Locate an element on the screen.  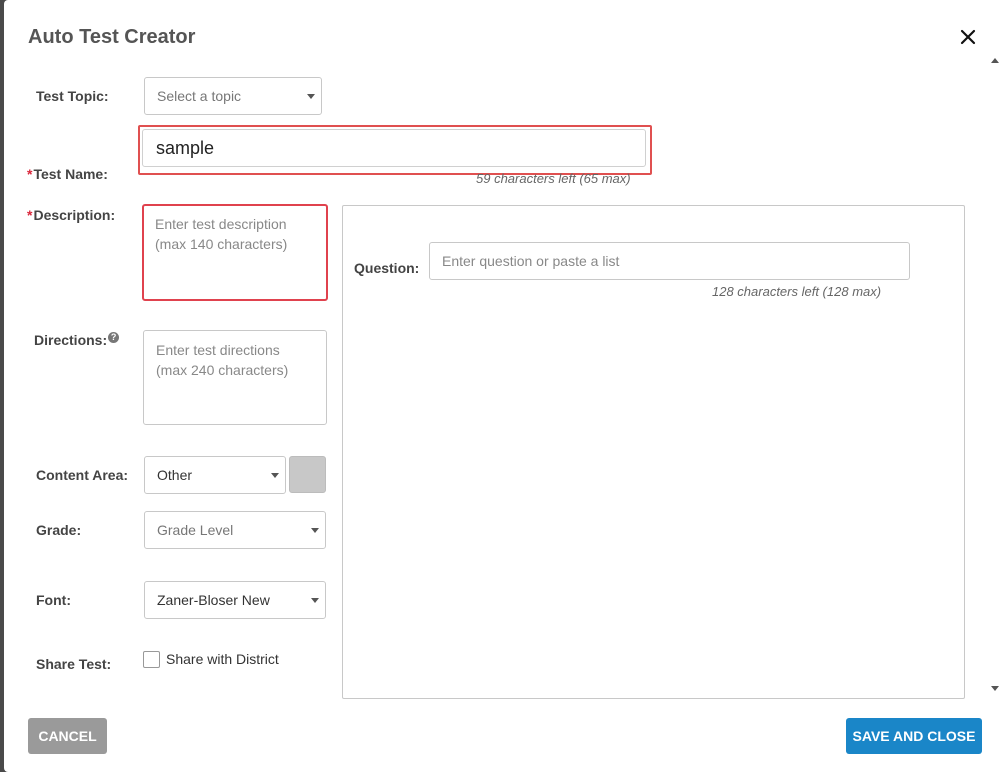
content-area-value: Other is located at coordinates (175, 475).